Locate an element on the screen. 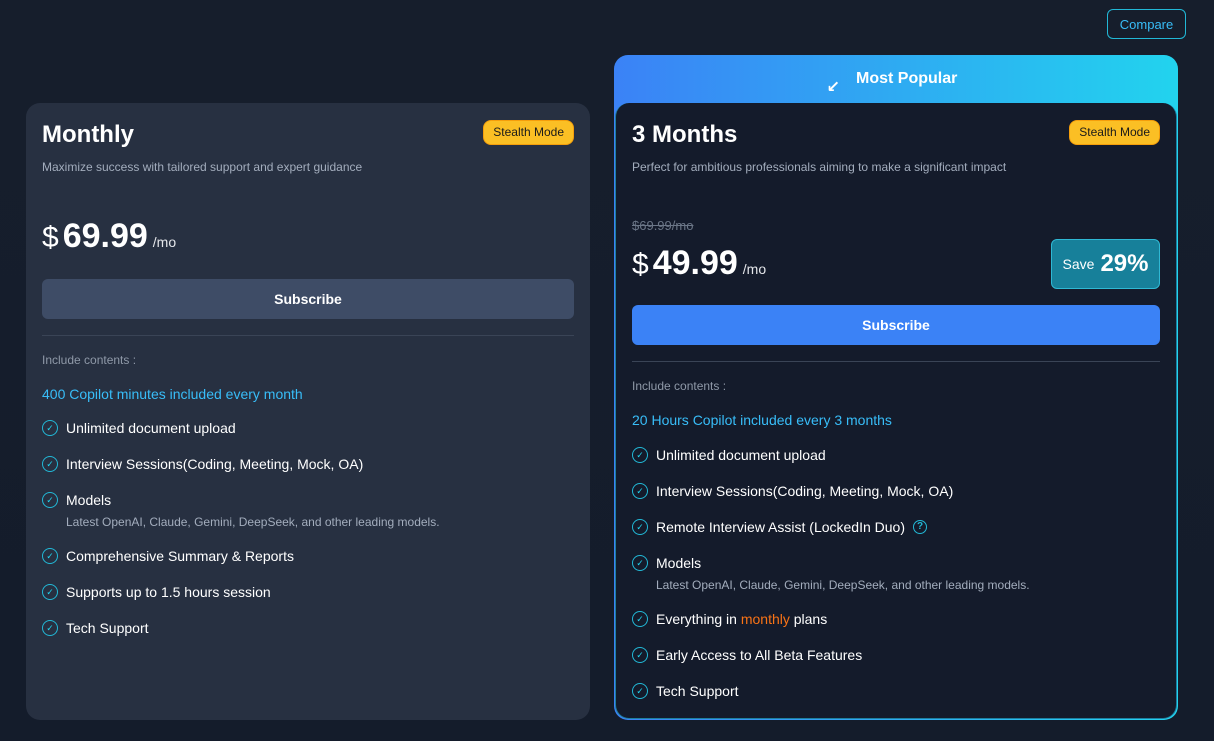 The width and height of the screenshot is (1214, 741). curved-arrow-icon: ↙ is located at coordinates (833, 87).